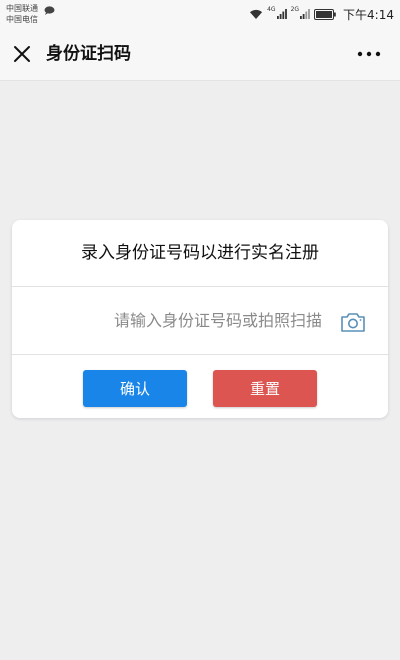 The width and height of the screenshot is (400, 660). I want to click on divider, so click(200, 354).